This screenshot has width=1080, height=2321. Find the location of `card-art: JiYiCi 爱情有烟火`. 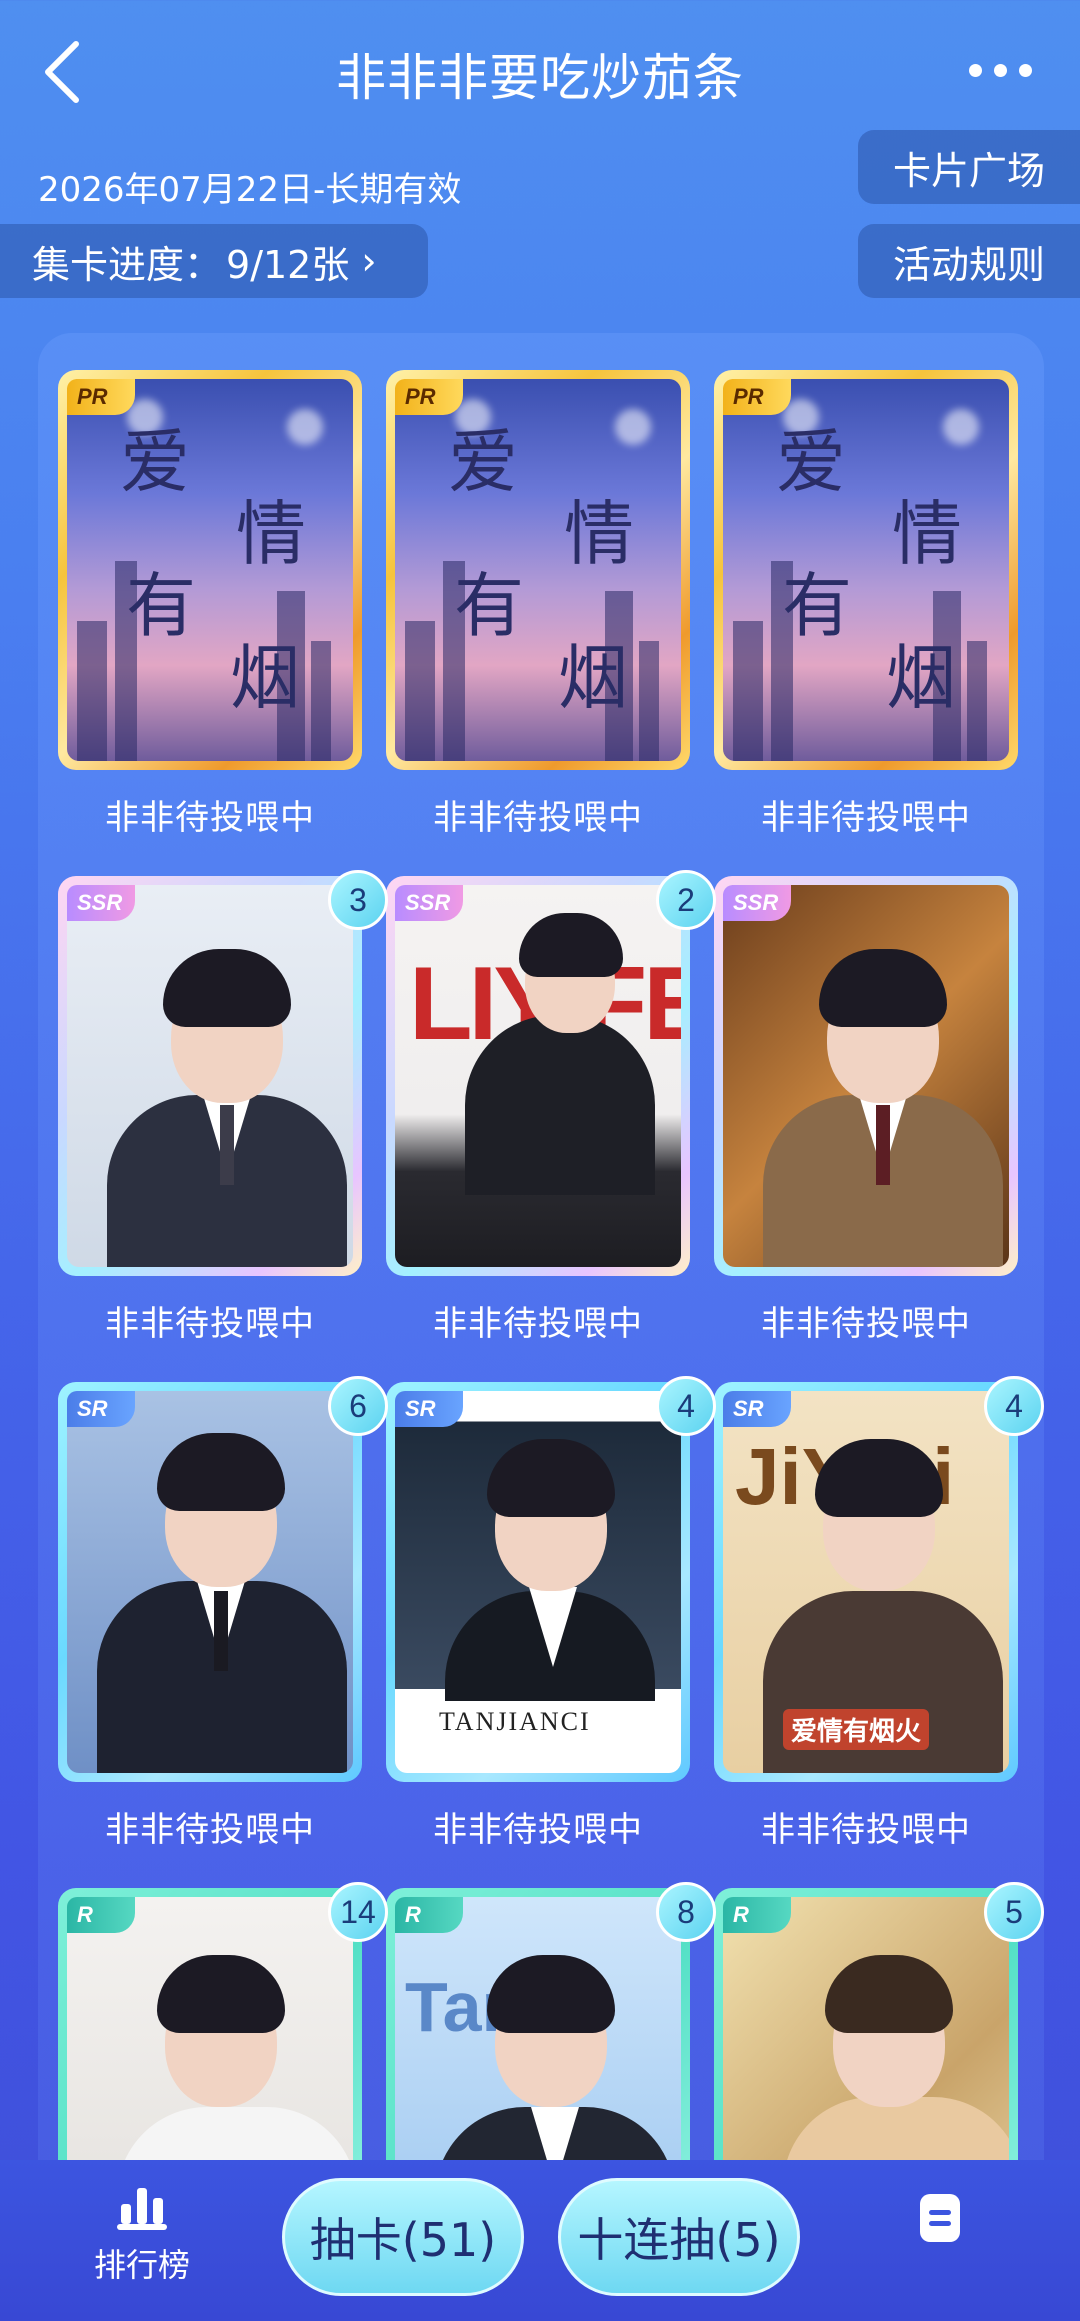

card-art: JiYiCi 爱情有烟火 is located at coordinates (866, 1582).